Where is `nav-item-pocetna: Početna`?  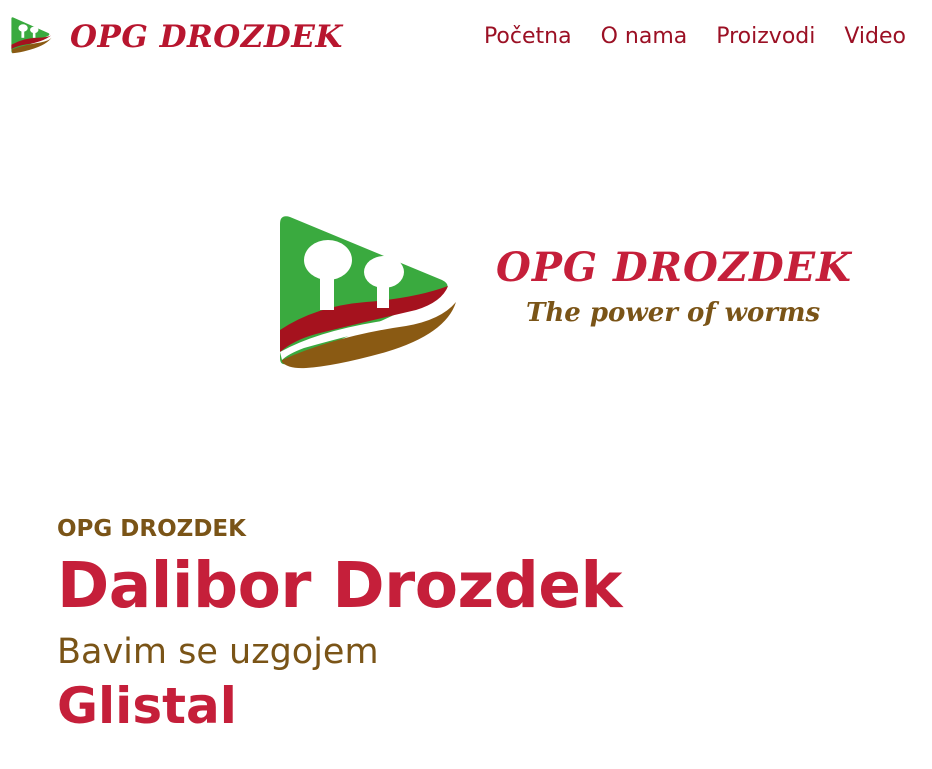
nav-item-pocetna: Početna is located at coordinates (528, 37).